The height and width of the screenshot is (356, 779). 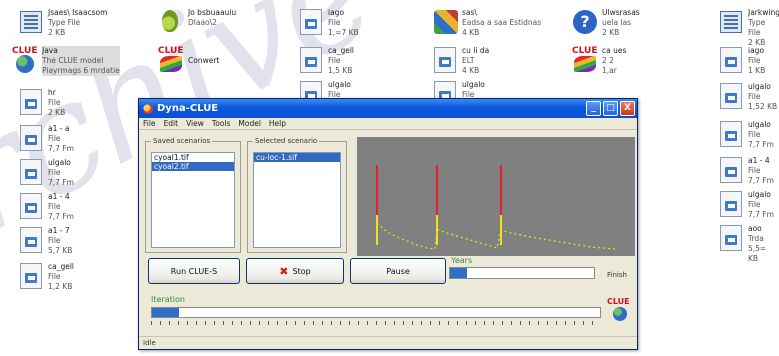 What do you see at coordinates (297, 157) in the screenshot?
I see `list-item: cu-loc-1.sif` at bounding box center [297, 157].